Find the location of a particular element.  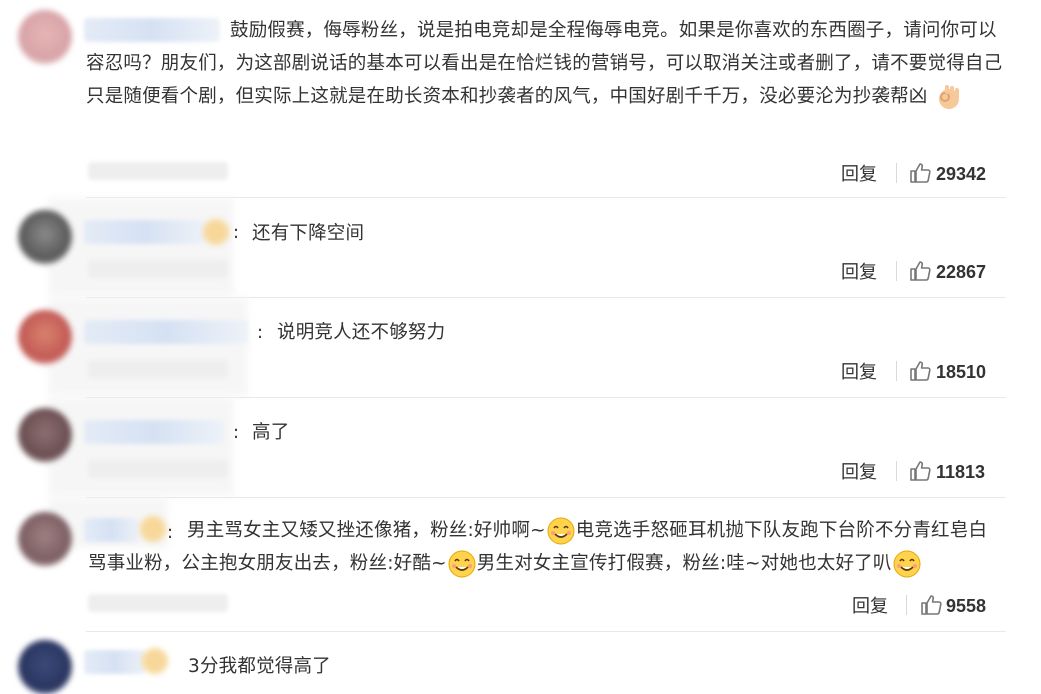

comment-item: : 说明竞人还不够努力 回复 18510 is located at coordinates (520, 348).